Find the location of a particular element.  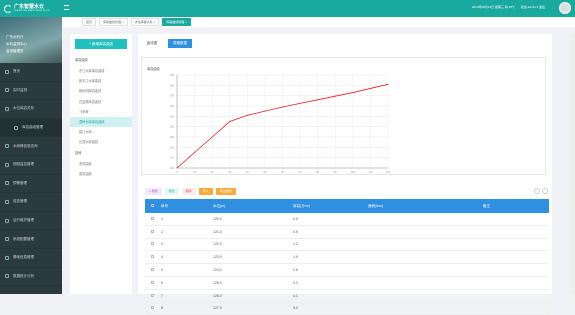

view-tab-table: 表格数据 is located at coordinates (180, 43).